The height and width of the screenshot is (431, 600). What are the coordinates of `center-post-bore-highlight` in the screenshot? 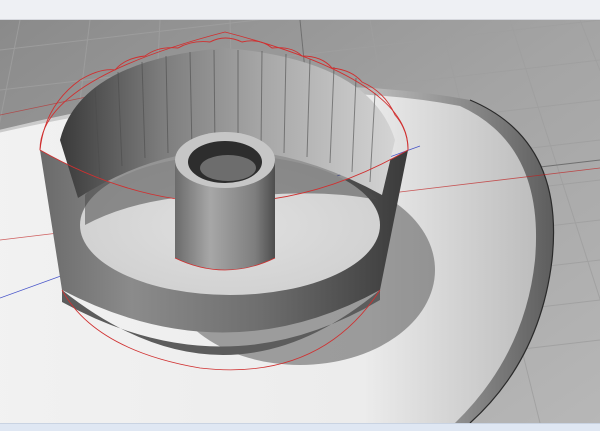 It's located at (228, 168).